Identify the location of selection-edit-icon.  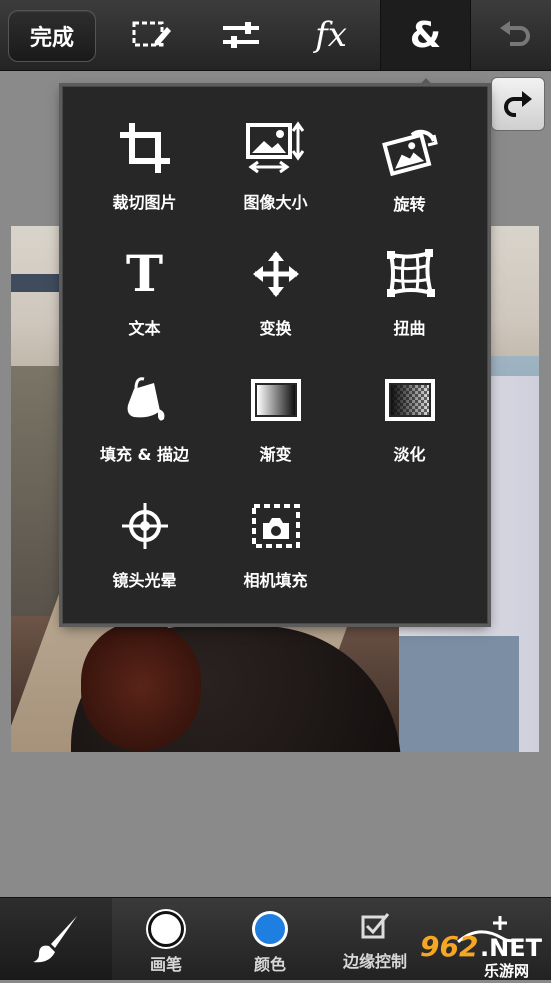
(152, 35).